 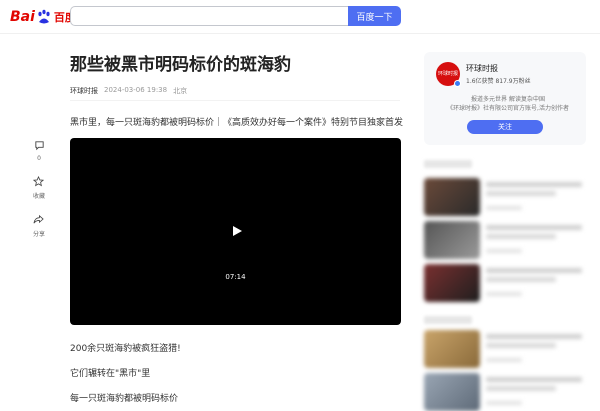 I want to click on author-name: 环球时报, so click(x=482, y=68).